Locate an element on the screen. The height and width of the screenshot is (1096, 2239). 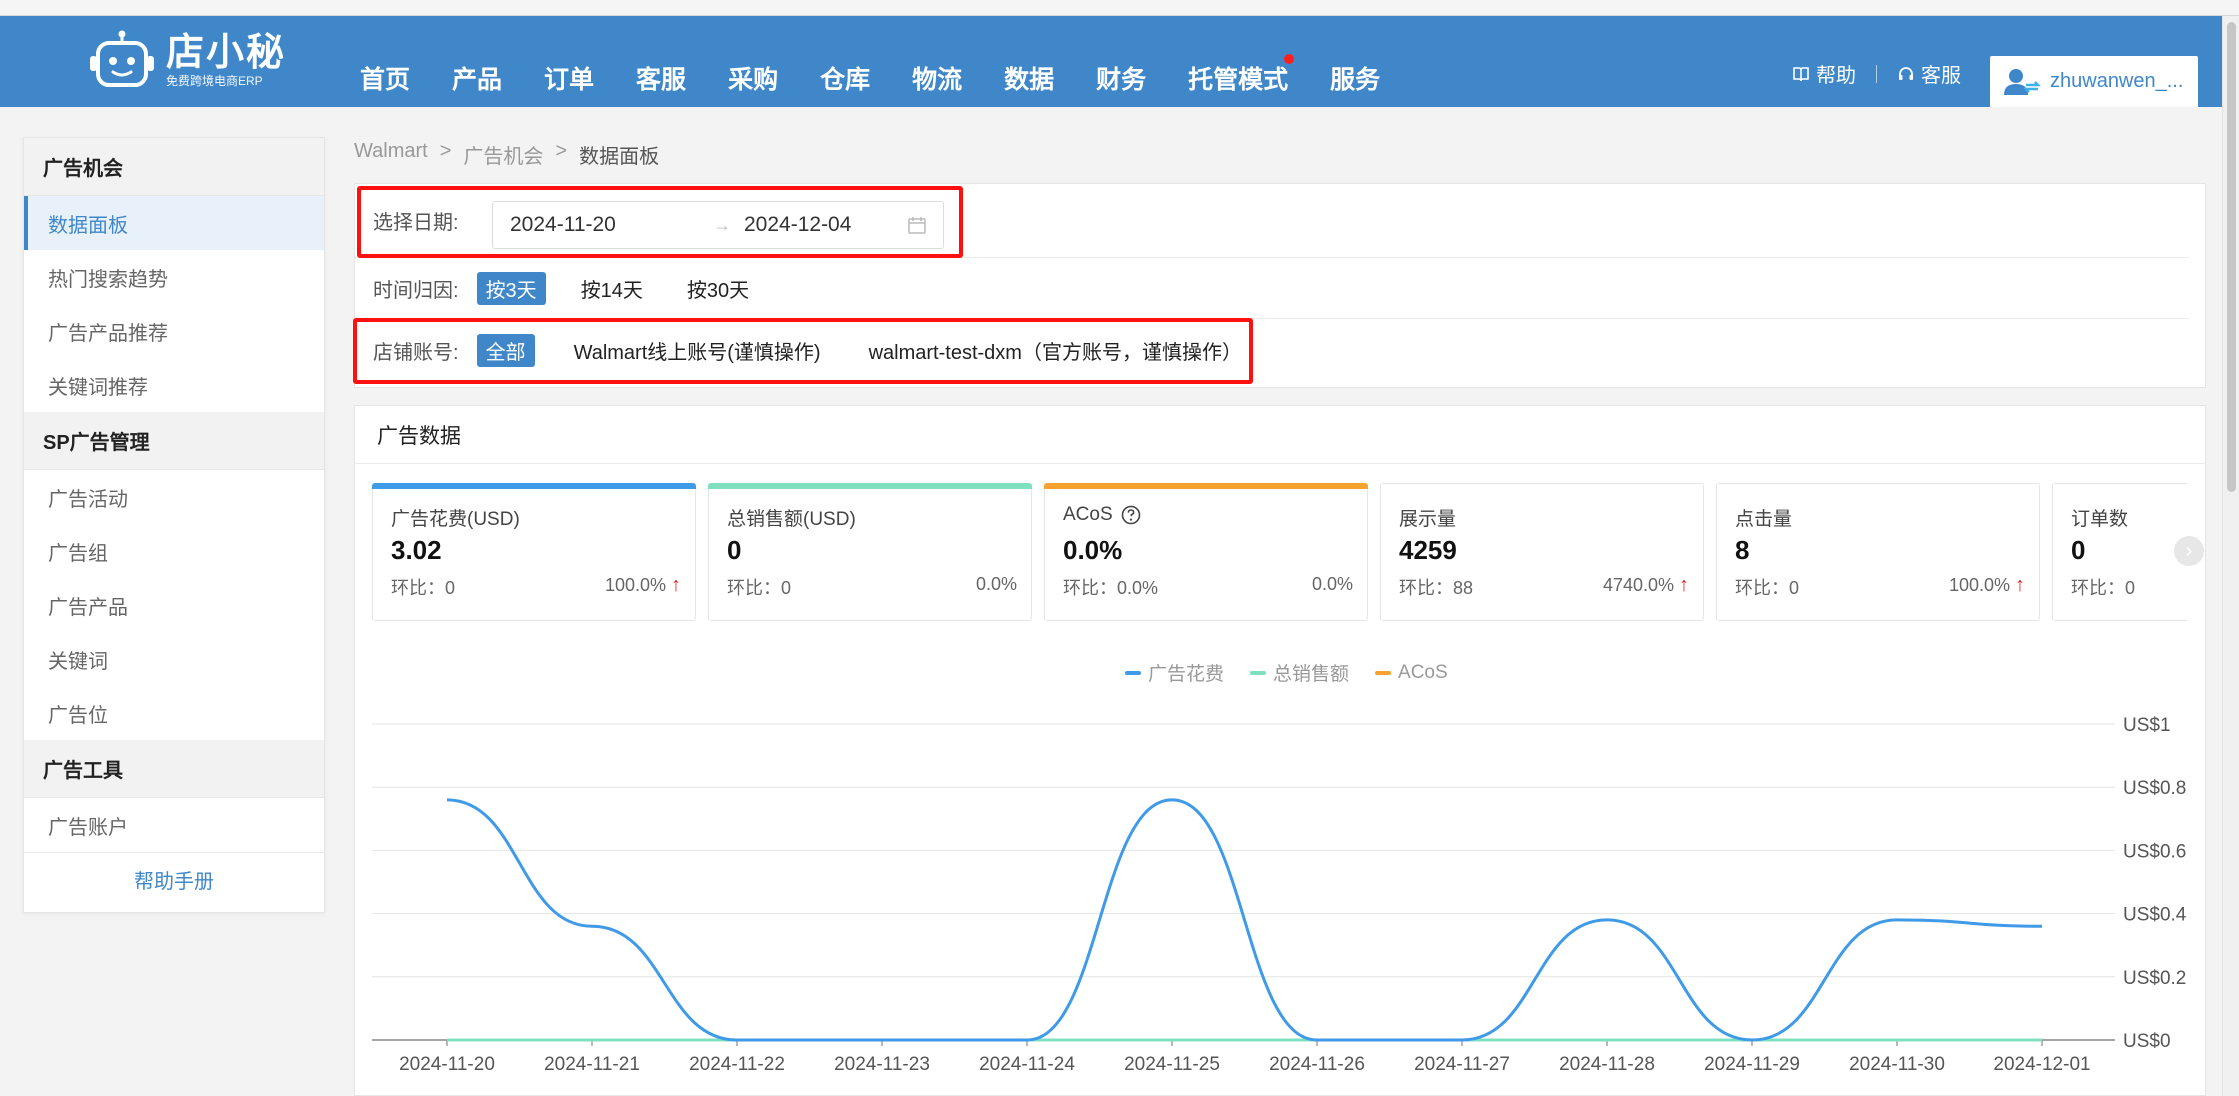
x-tick-label: 2024-11-25 is located at coordinates (1172, 1064).